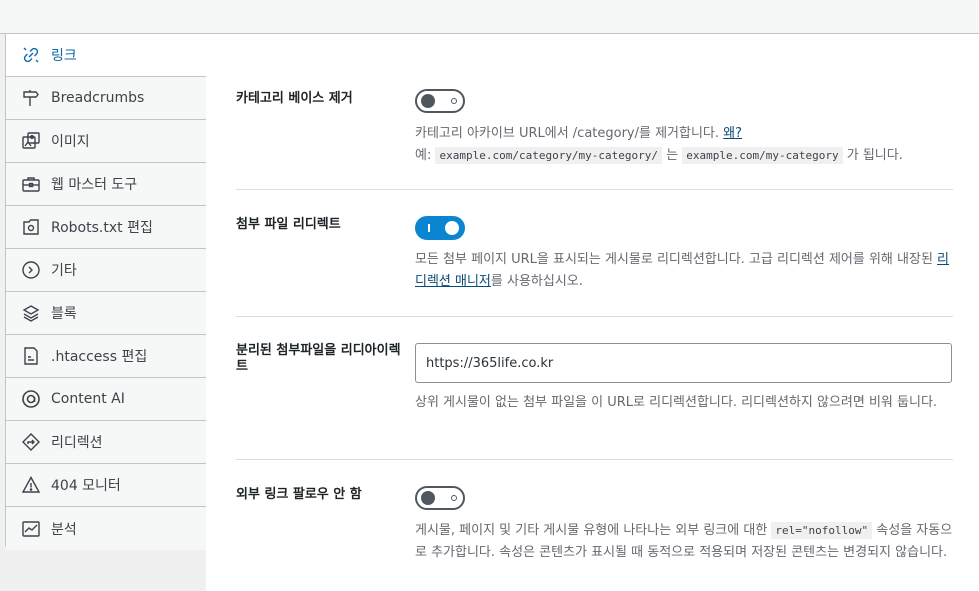 The image size is (979, 591). I want to click on sidebar-item-label: .htaccess 편집, so click(99, 357).